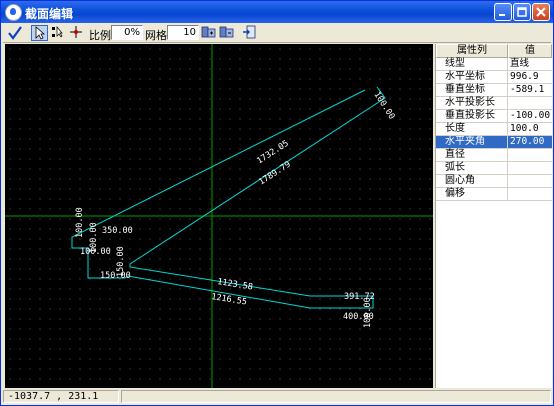  I want to click on status-bar: -1037.7 , 231.1, so click(277, 397).